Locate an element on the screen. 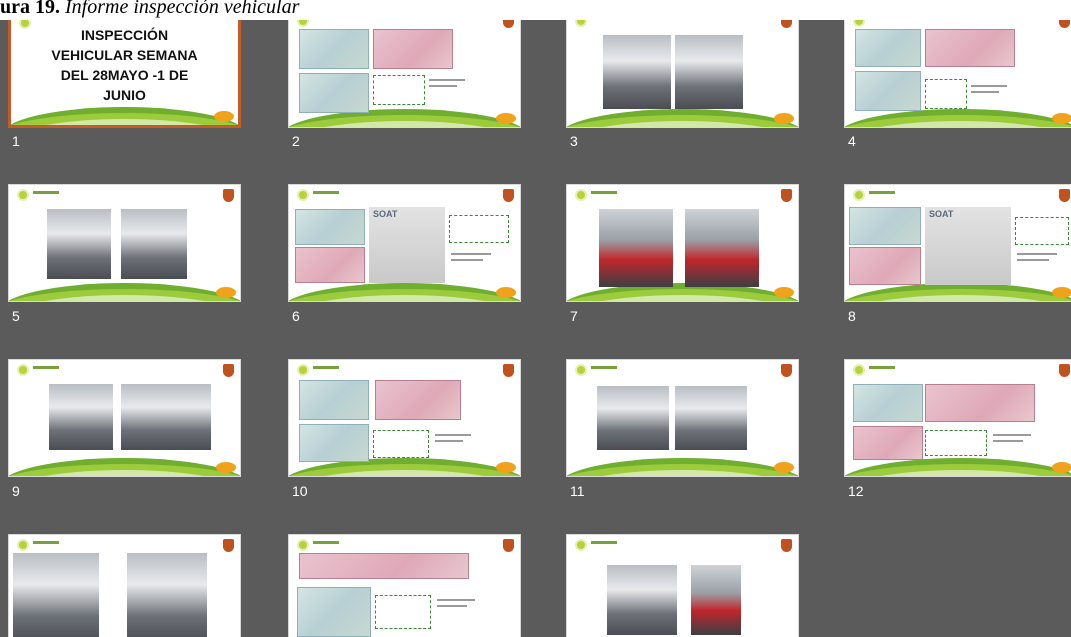 The height and width of the screenshot is (637, 1071). slide-thumbnail-8: SOAT is located at coordinates (957, 243).